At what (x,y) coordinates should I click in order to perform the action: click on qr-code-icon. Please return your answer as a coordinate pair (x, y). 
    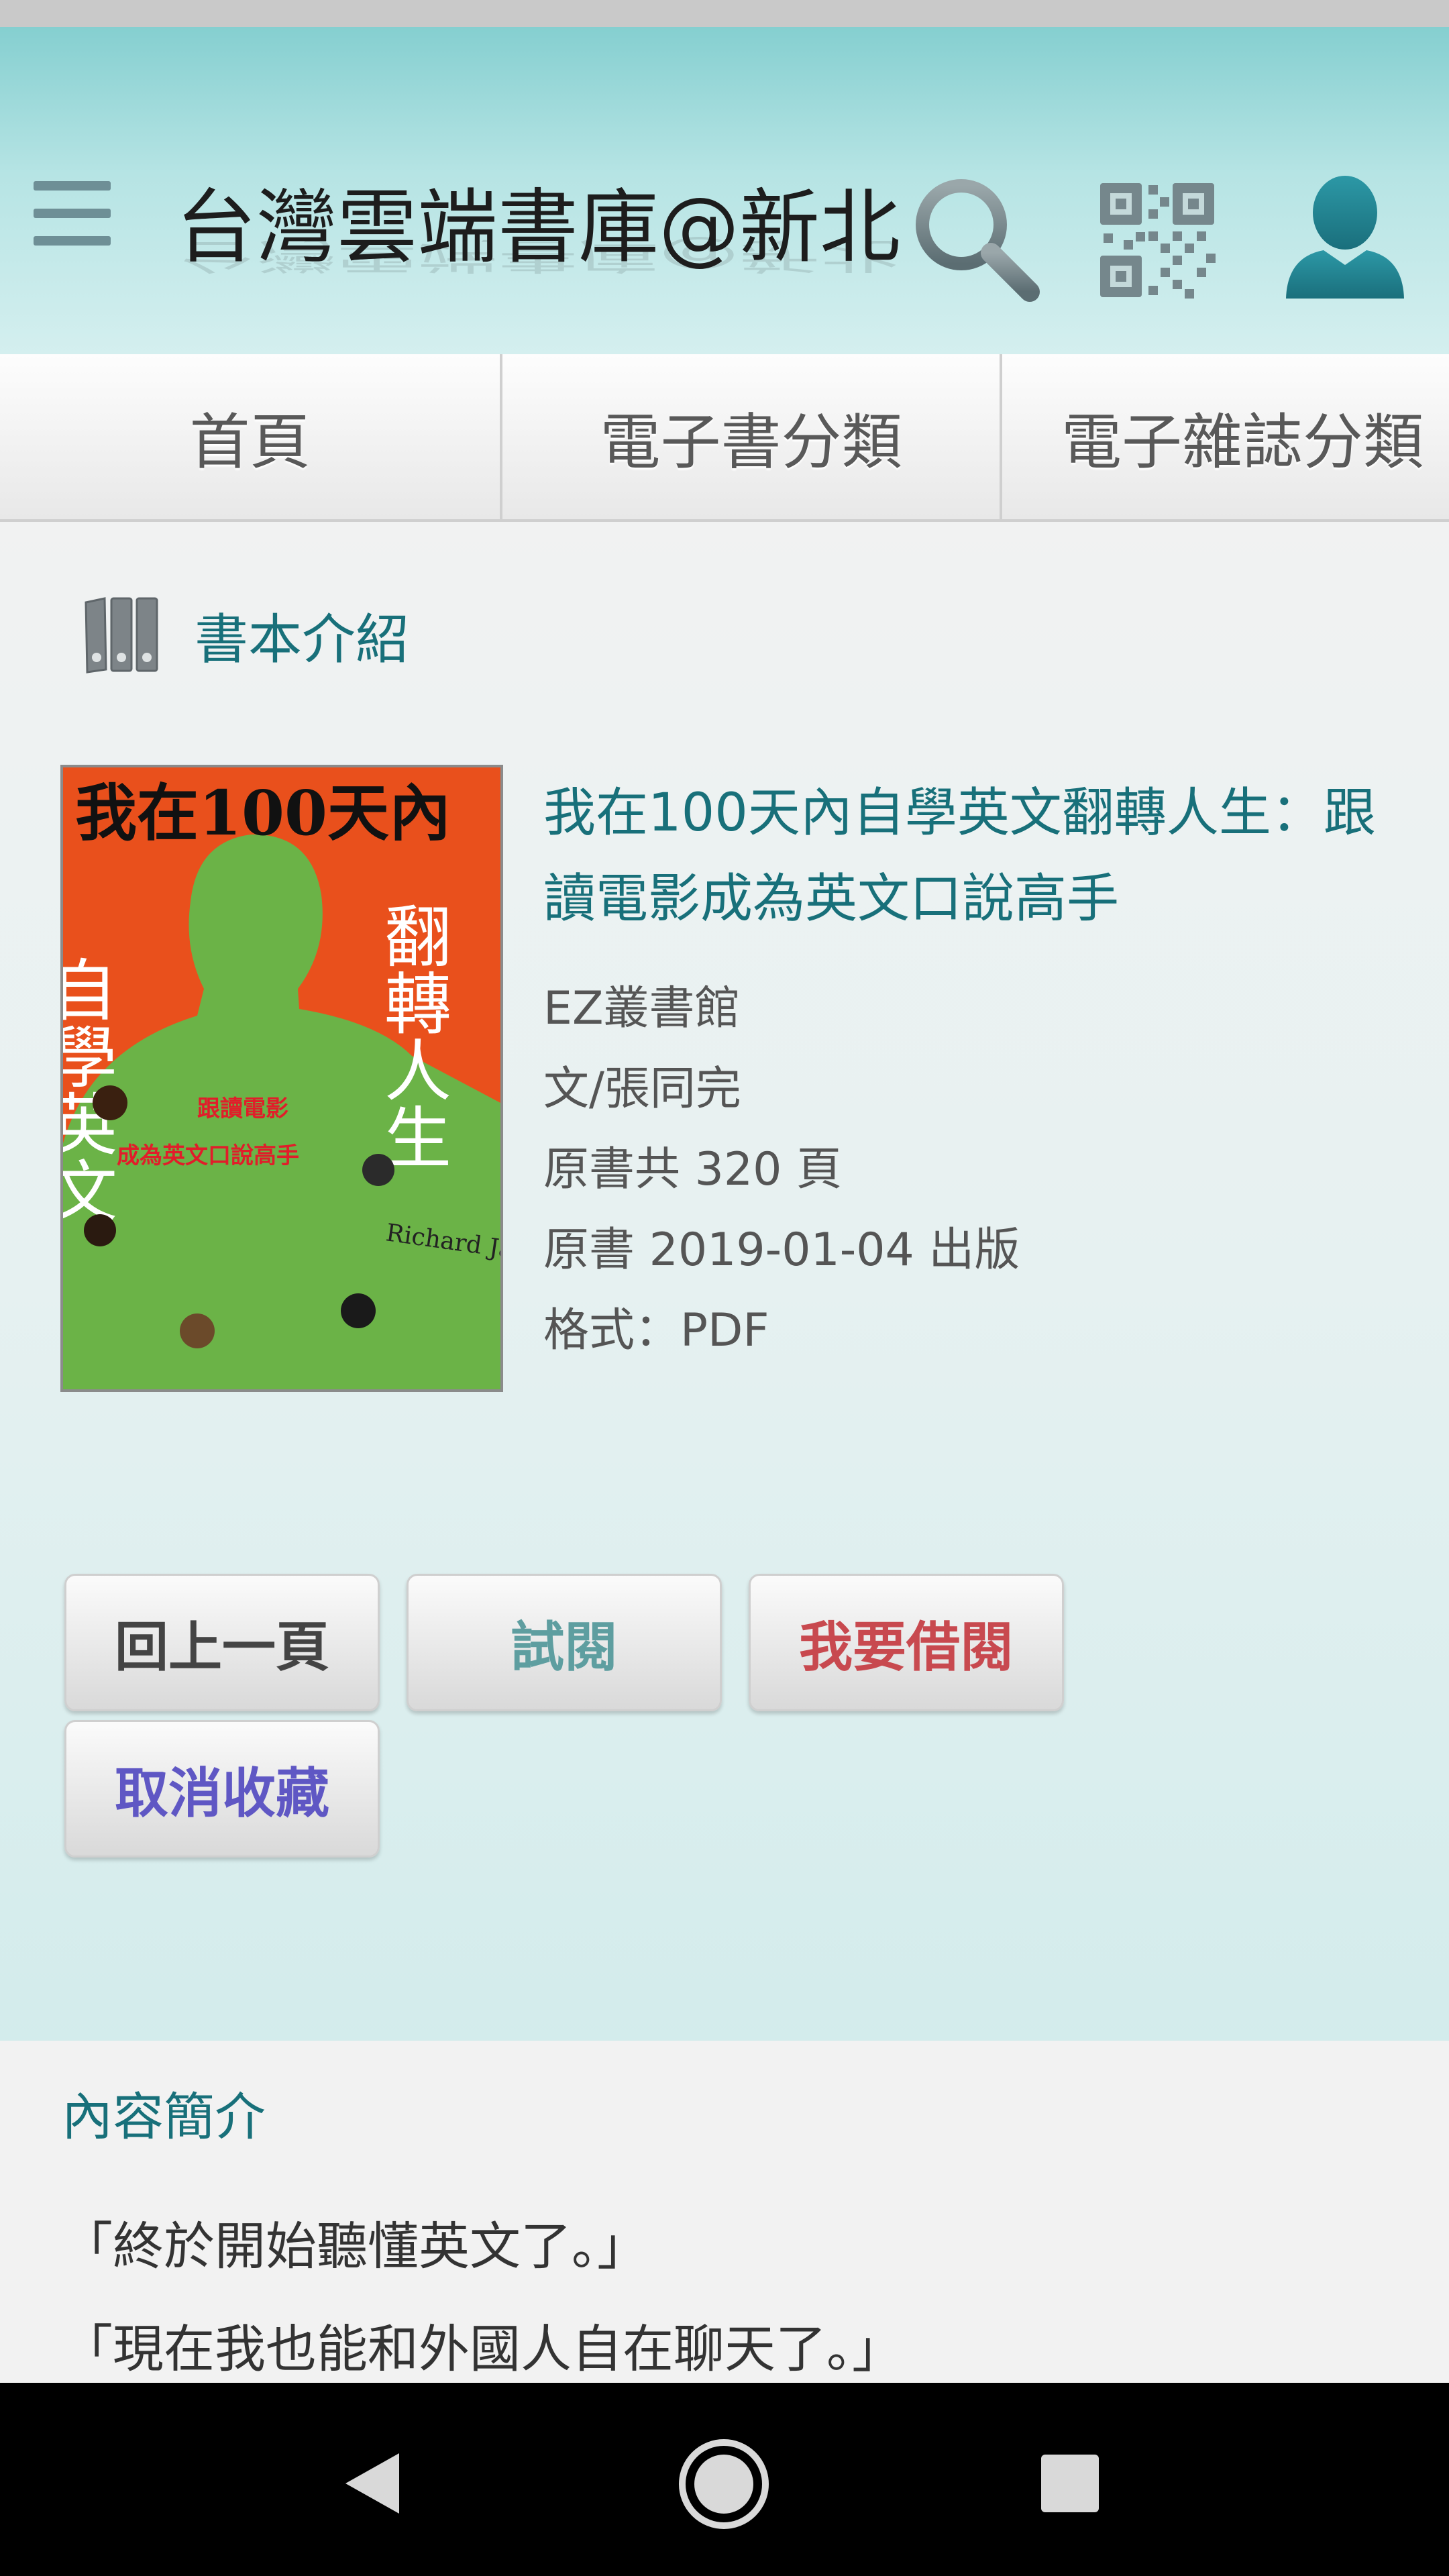
    Looking at the image, I should click on (1157, 242).